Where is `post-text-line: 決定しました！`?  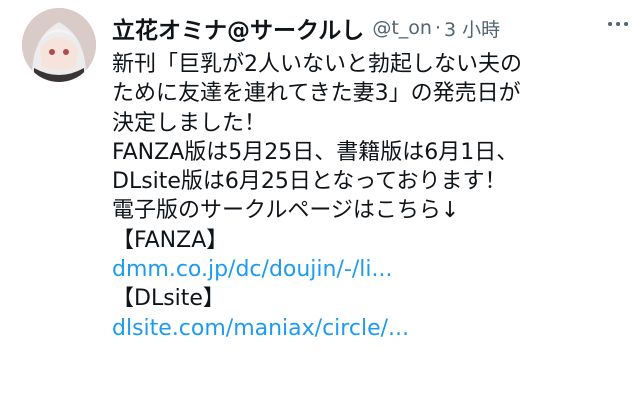 post-text-line: 決定しました！ is located at coordinates (189, 123).